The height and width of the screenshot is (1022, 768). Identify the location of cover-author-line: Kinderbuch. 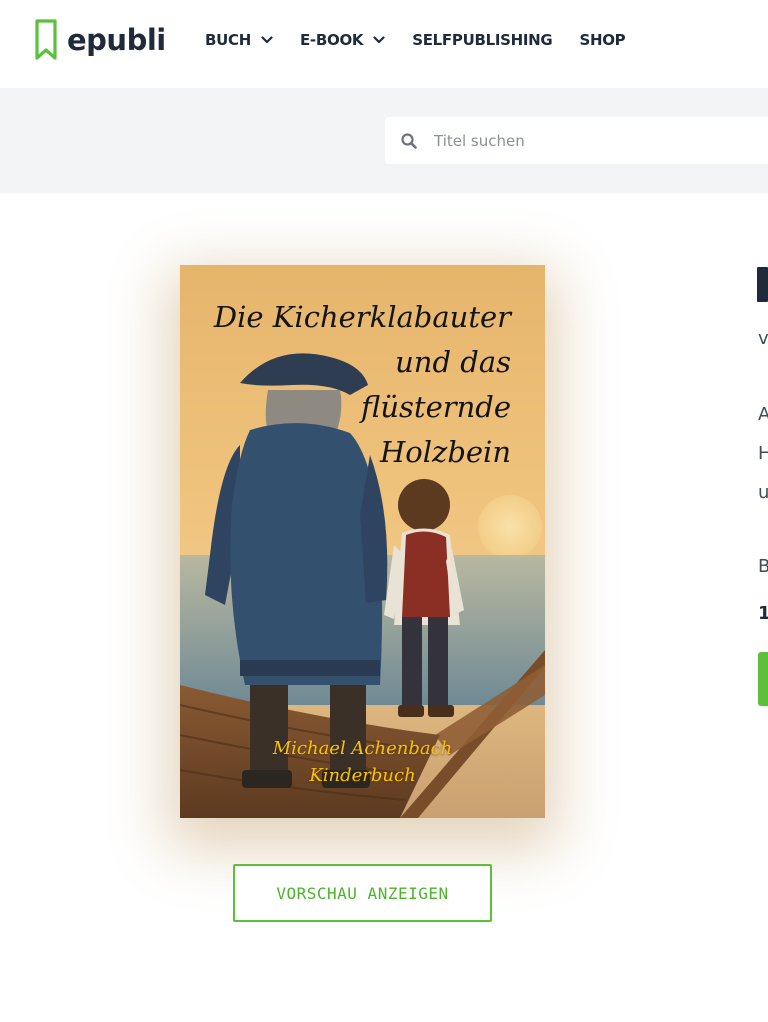
(362, 775).